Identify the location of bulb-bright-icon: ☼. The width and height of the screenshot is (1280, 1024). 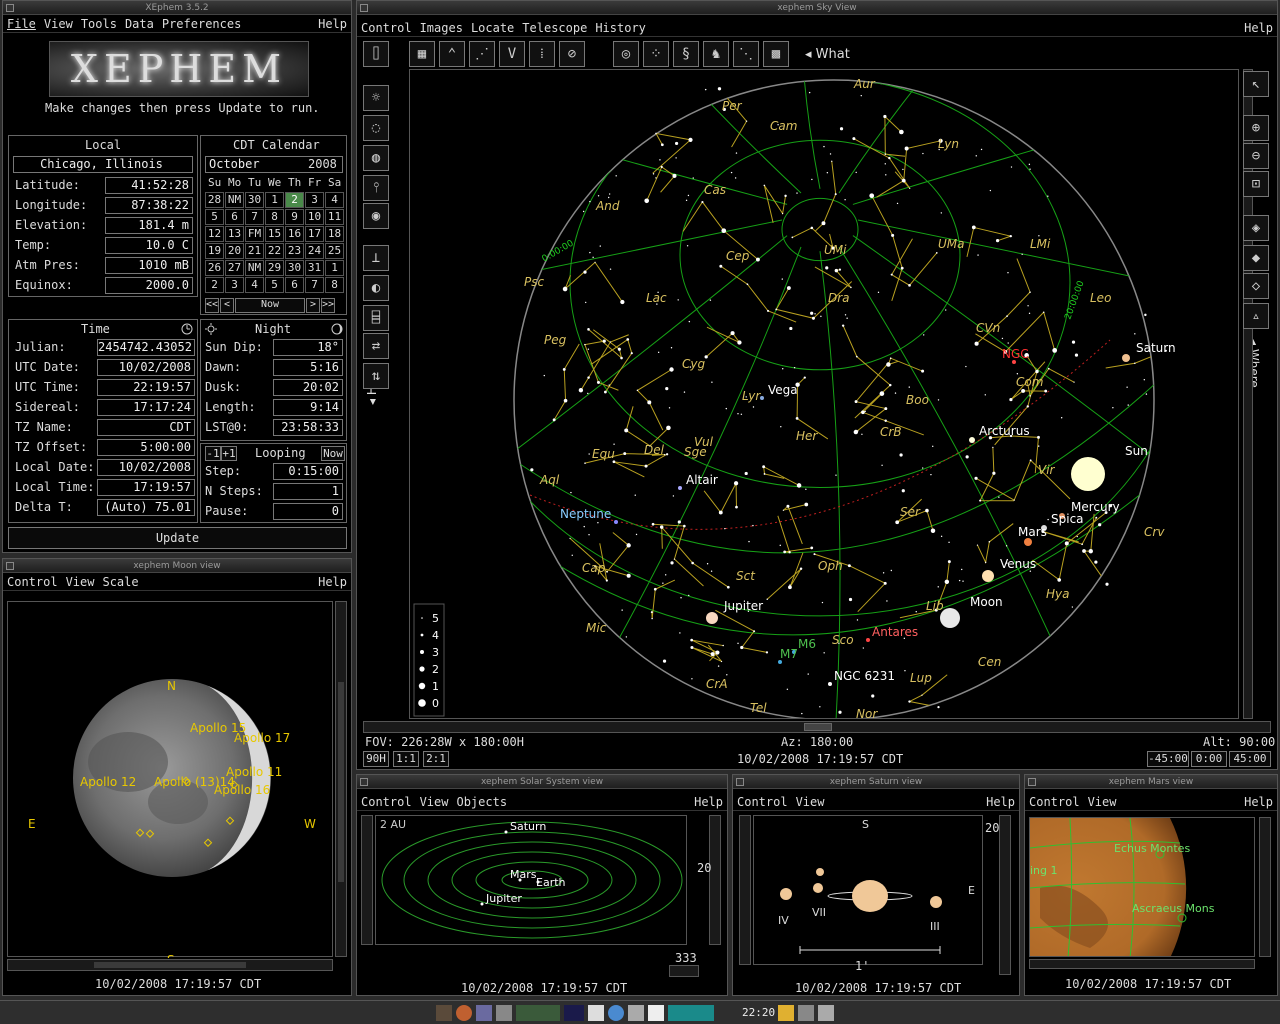
(376, 98).